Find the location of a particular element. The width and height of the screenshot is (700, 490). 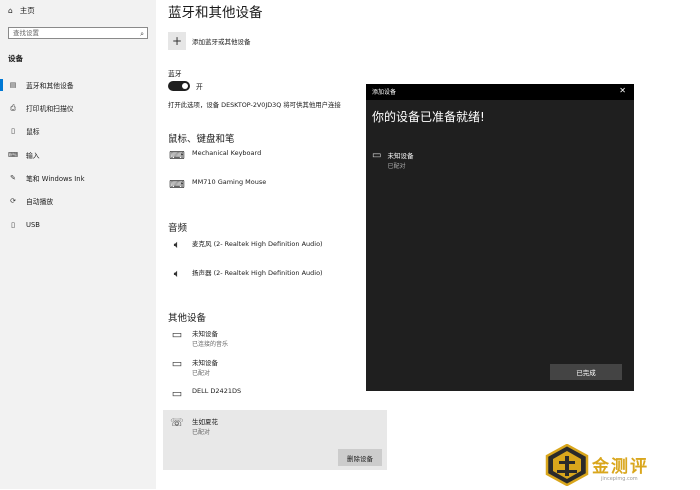

dialog-titlebar: 添加设备 ✕ is located at coordinates (500, 92).